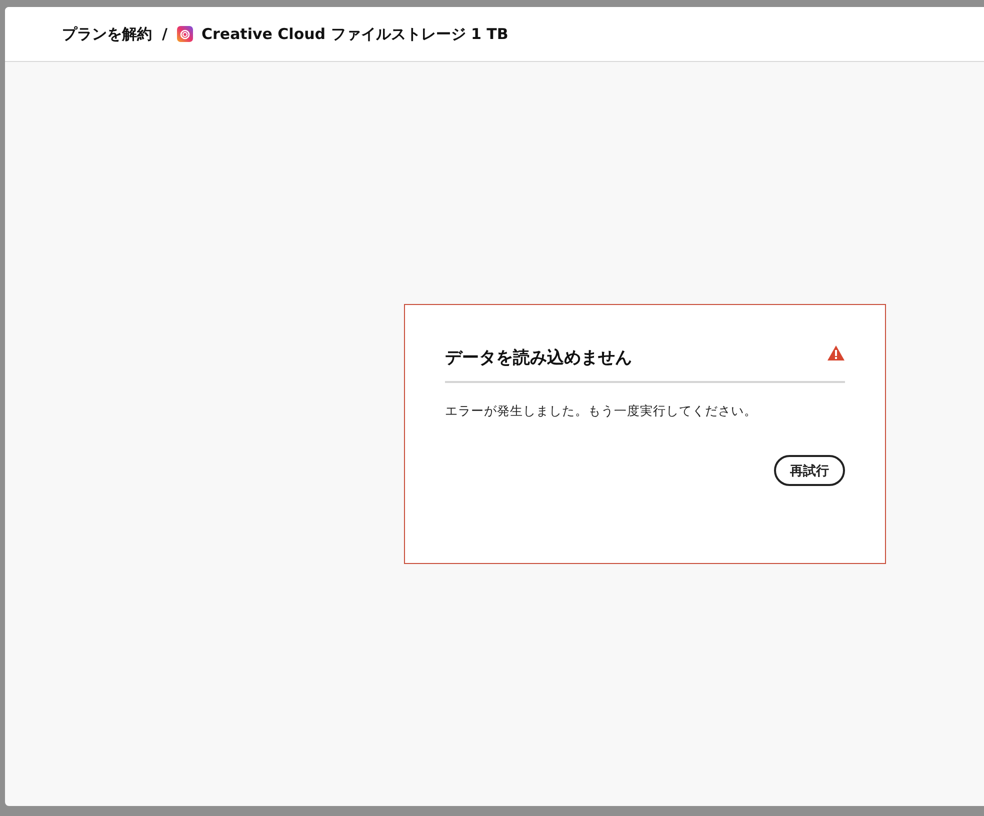  I want to click on error-title: データを読み込めません, so click(538, 357).